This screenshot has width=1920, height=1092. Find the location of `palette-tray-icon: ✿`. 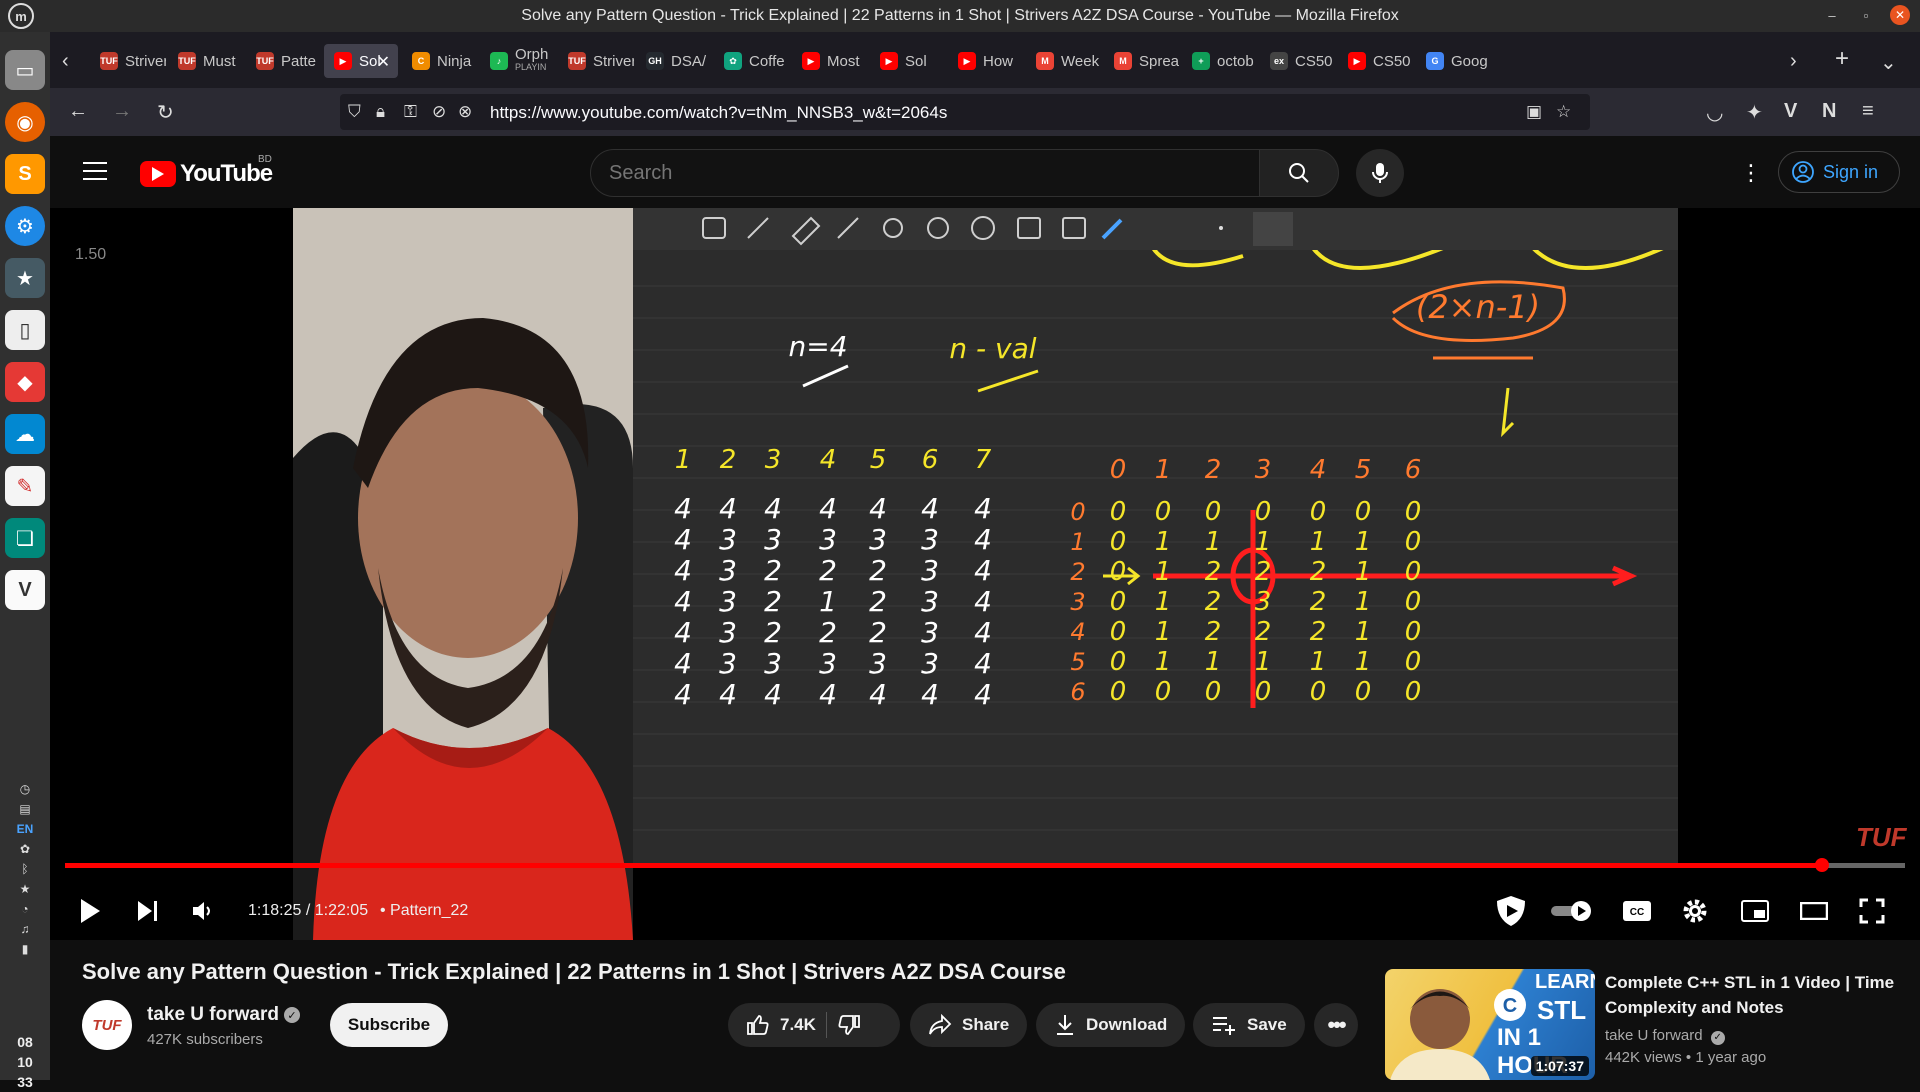

palette-tray-icon: ✿ is located at coordinates (25, 849).